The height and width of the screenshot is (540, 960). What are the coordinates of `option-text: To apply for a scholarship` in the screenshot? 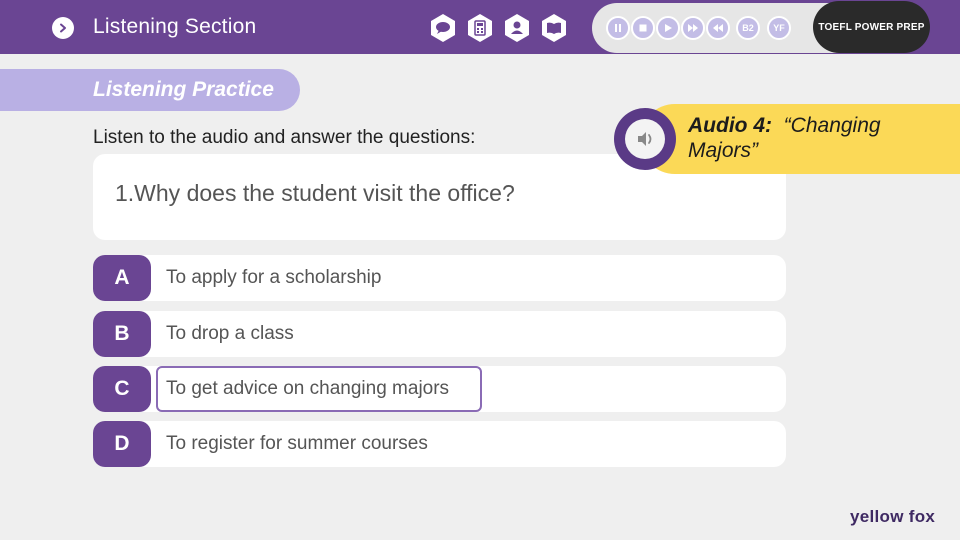 It's located at (274, 277).